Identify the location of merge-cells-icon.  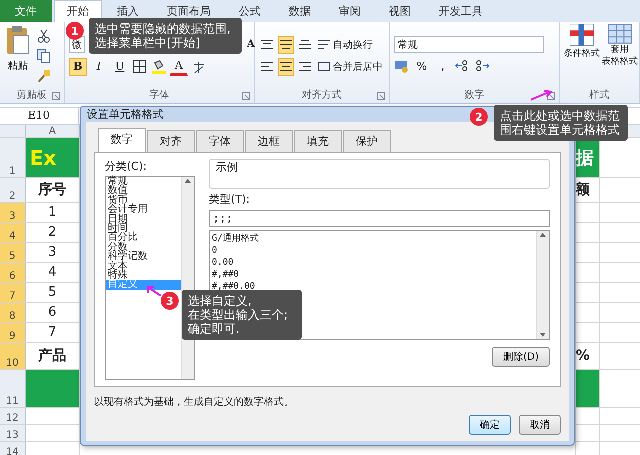
(324, 66).